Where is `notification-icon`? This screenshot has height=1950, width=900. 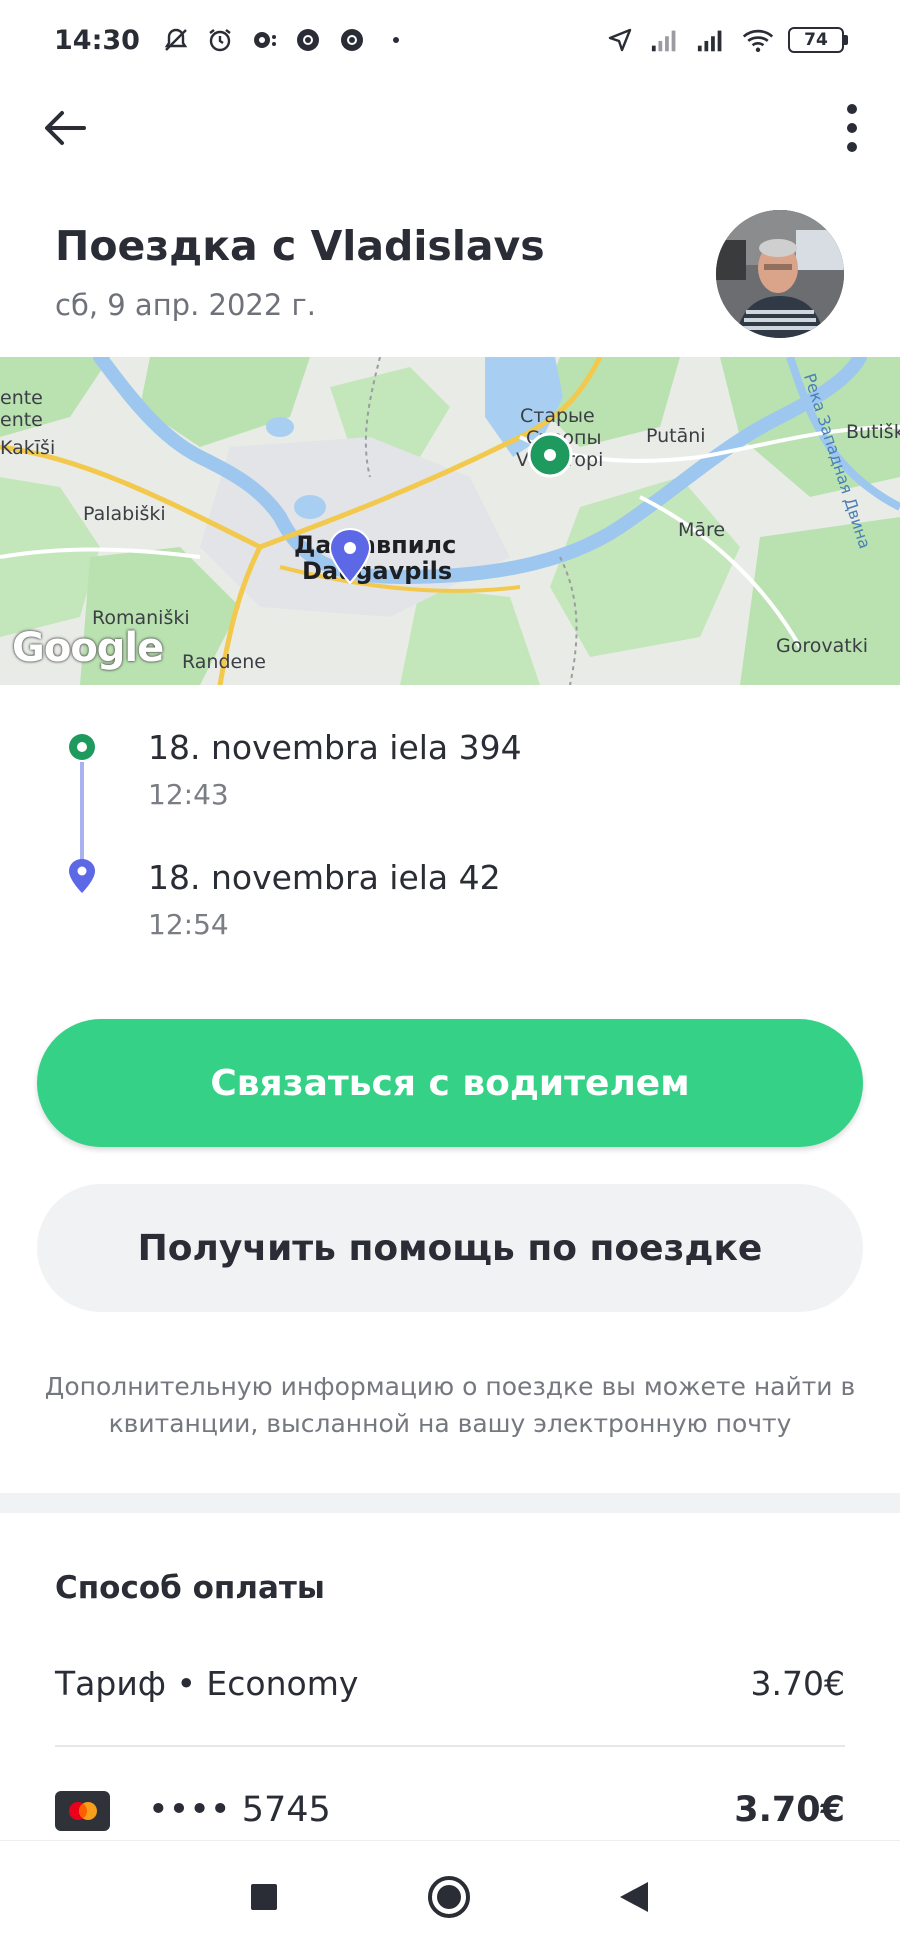 notification-icon is located at coordinates (264, 40).